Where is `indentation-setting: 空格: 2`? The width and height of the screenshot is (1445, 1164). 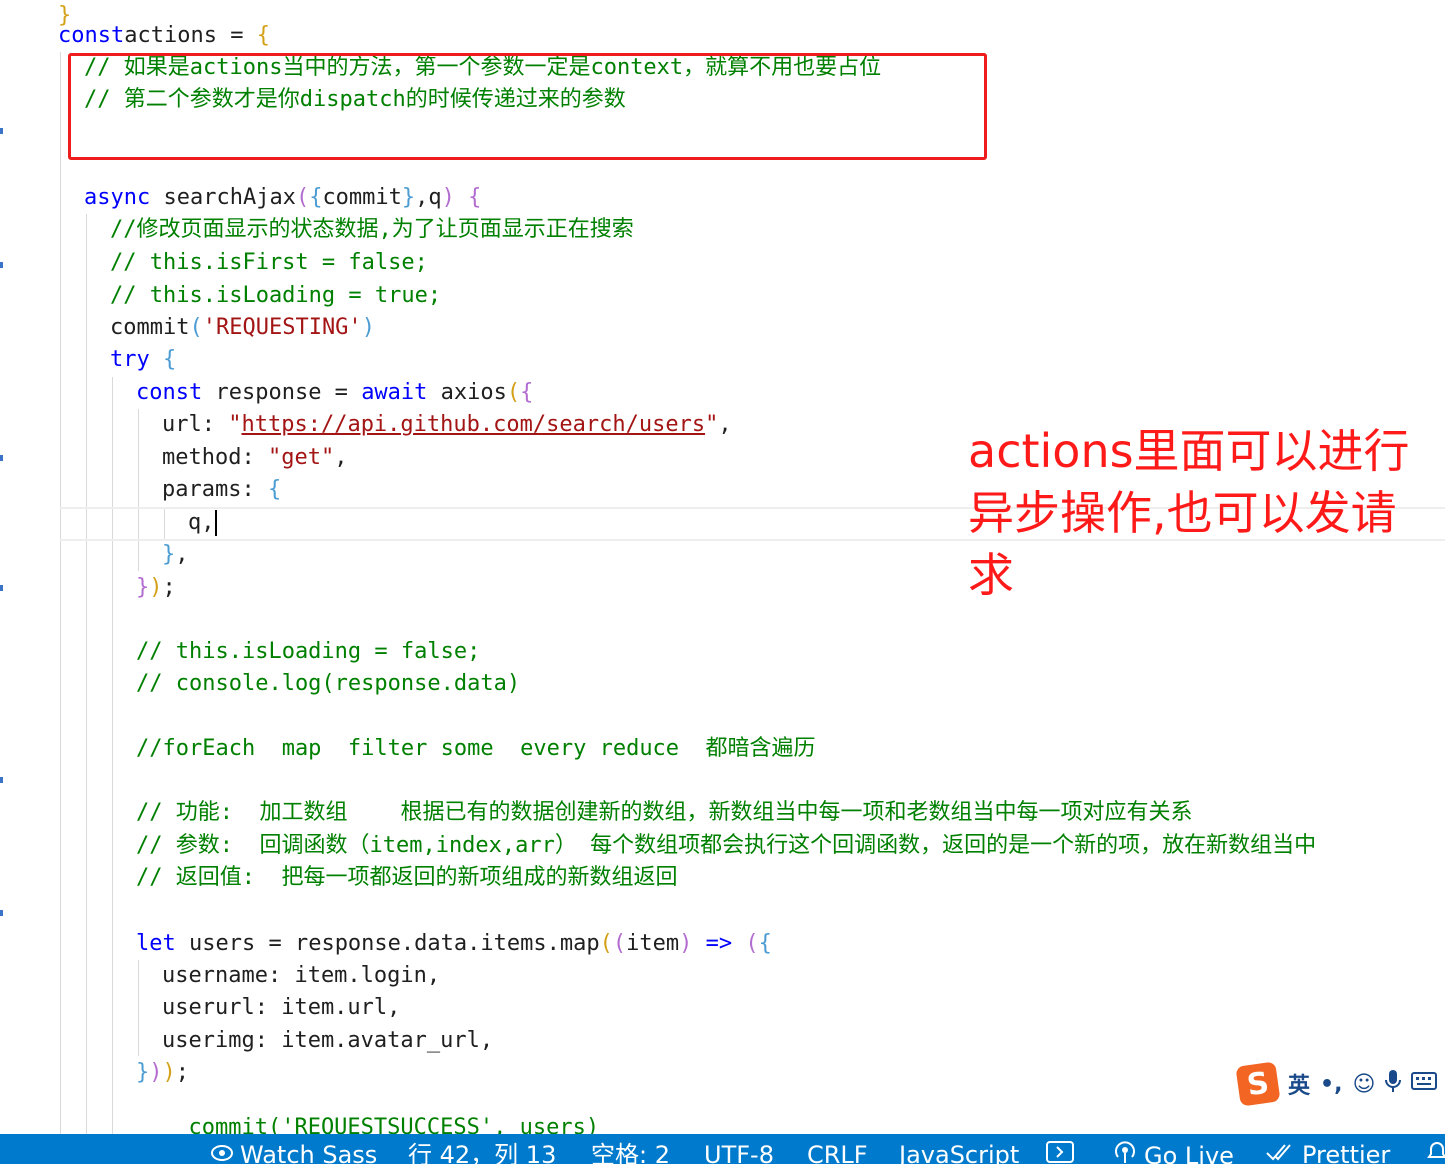
indentation-setting: 空格: 2 is located at coordinates (630, 1152).